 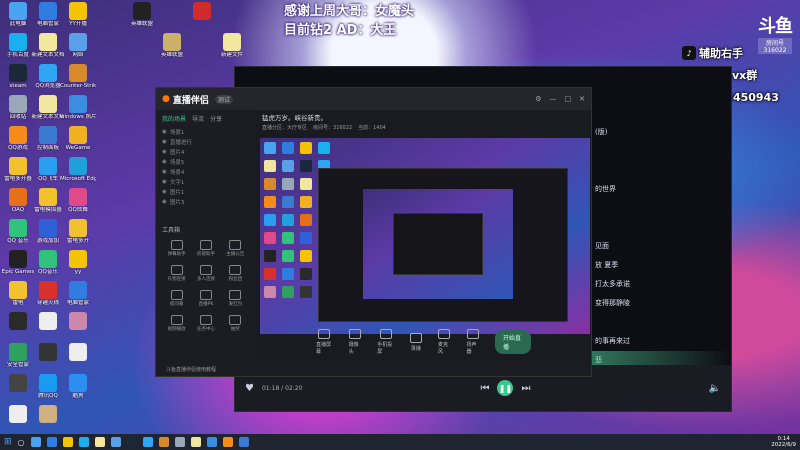 I want to click on minimize-icon: —, so click(x=553, y=99).